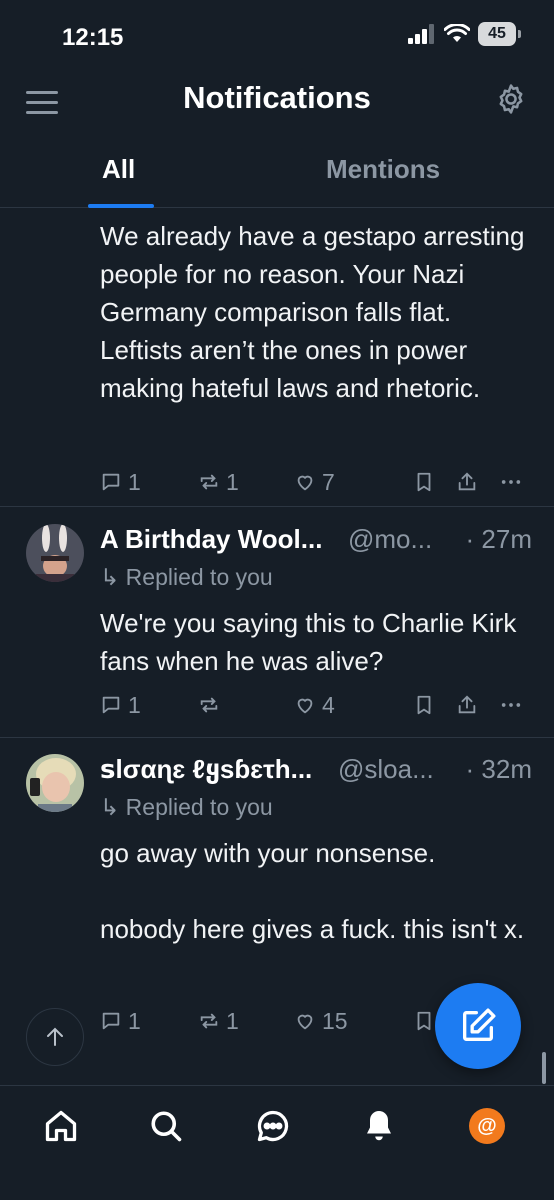 This screenshot has width=554, height=1200. I want to click on notification-tabs: All Mentions, so click(277, 174).